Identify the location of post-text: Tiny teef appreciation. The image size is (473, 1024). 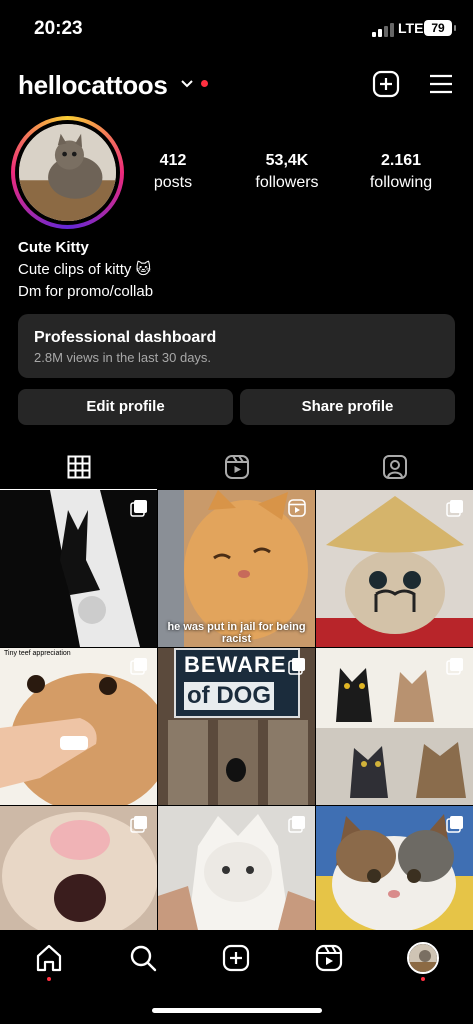
(37, 653).